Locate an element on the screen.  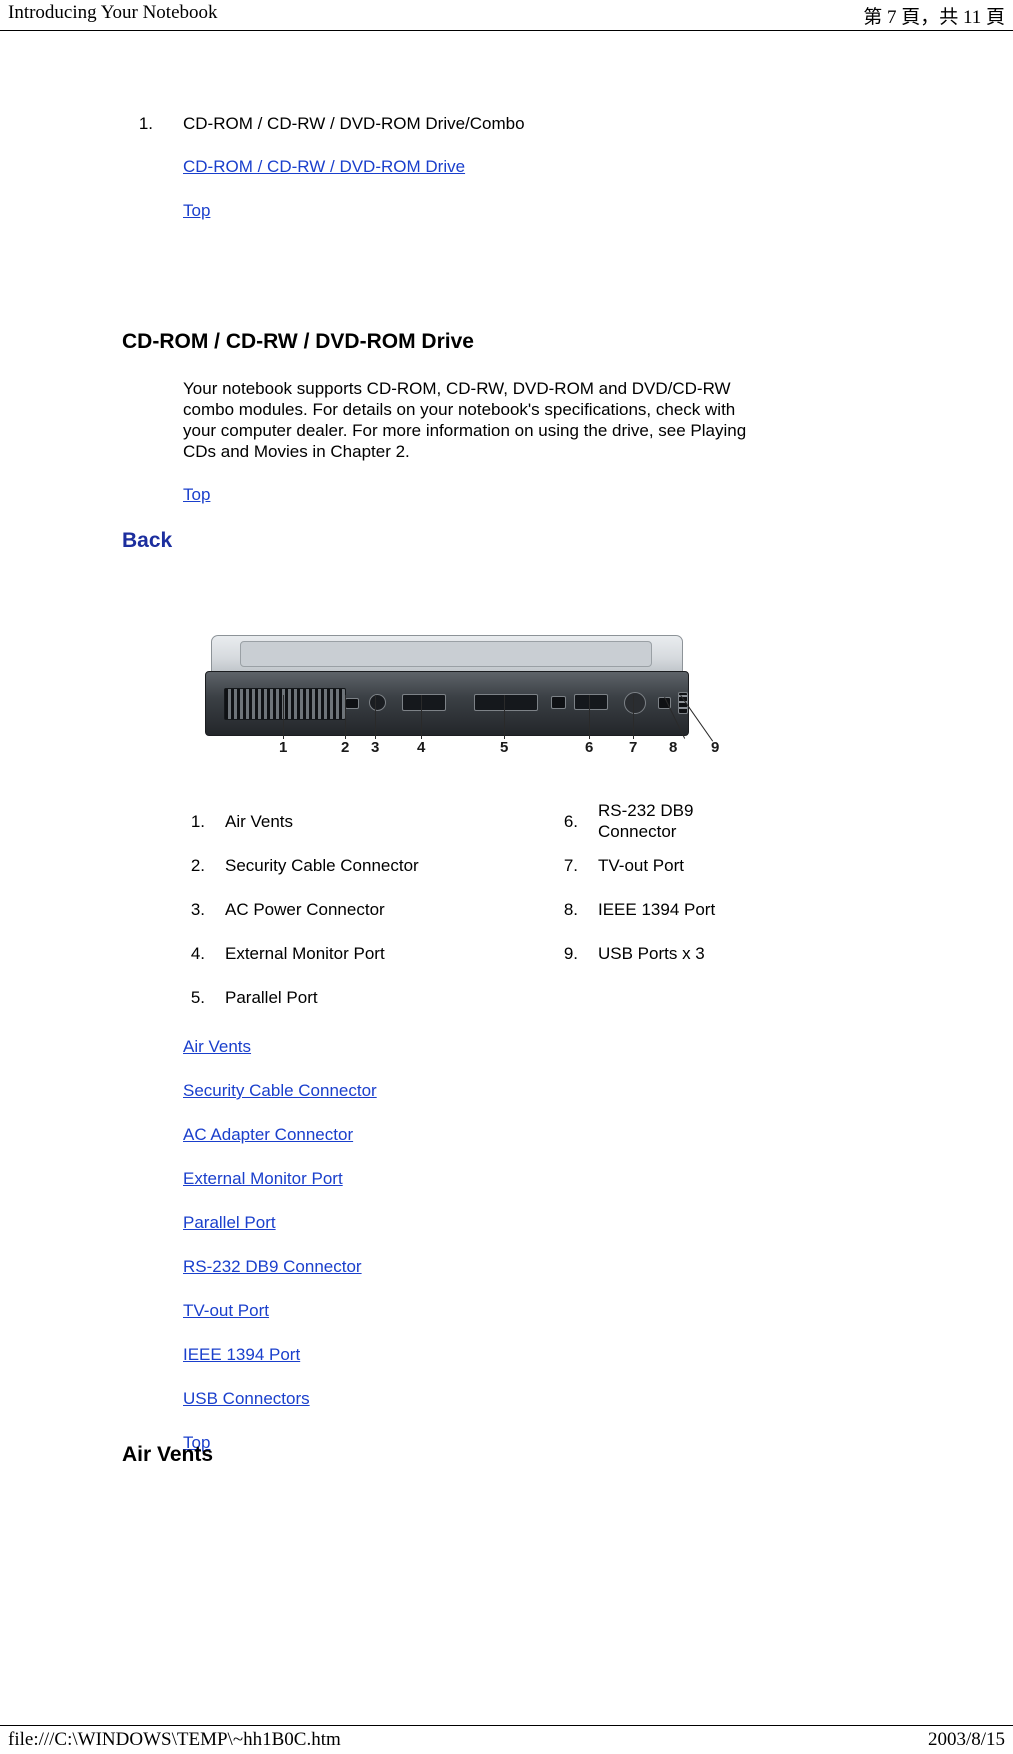
security-lock-slot-graphic is located at coordinates (352, 703).